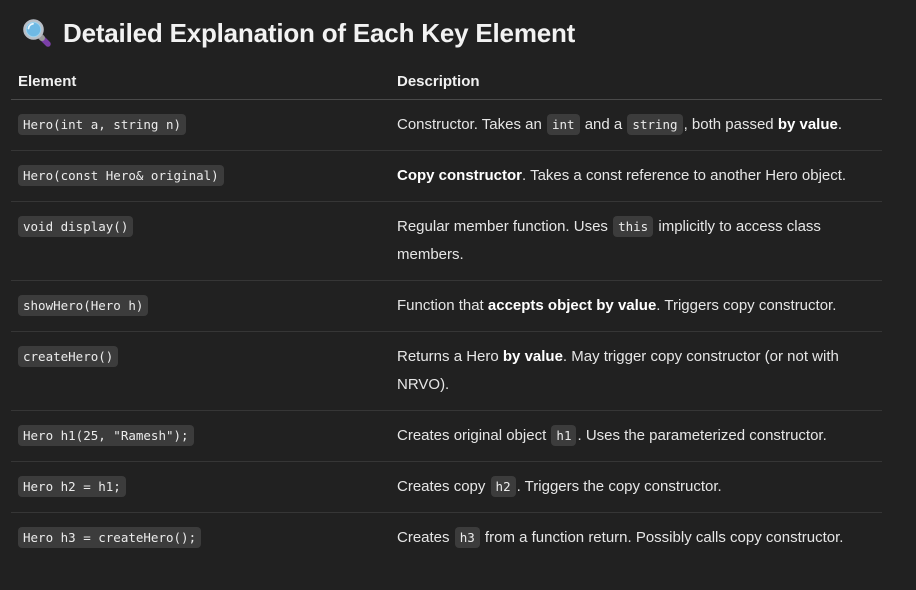 The width and height of the screenshot is (916, 590). I want to click on element-cell: Hero h1(25, "Ramesh");, so click(200, 436).